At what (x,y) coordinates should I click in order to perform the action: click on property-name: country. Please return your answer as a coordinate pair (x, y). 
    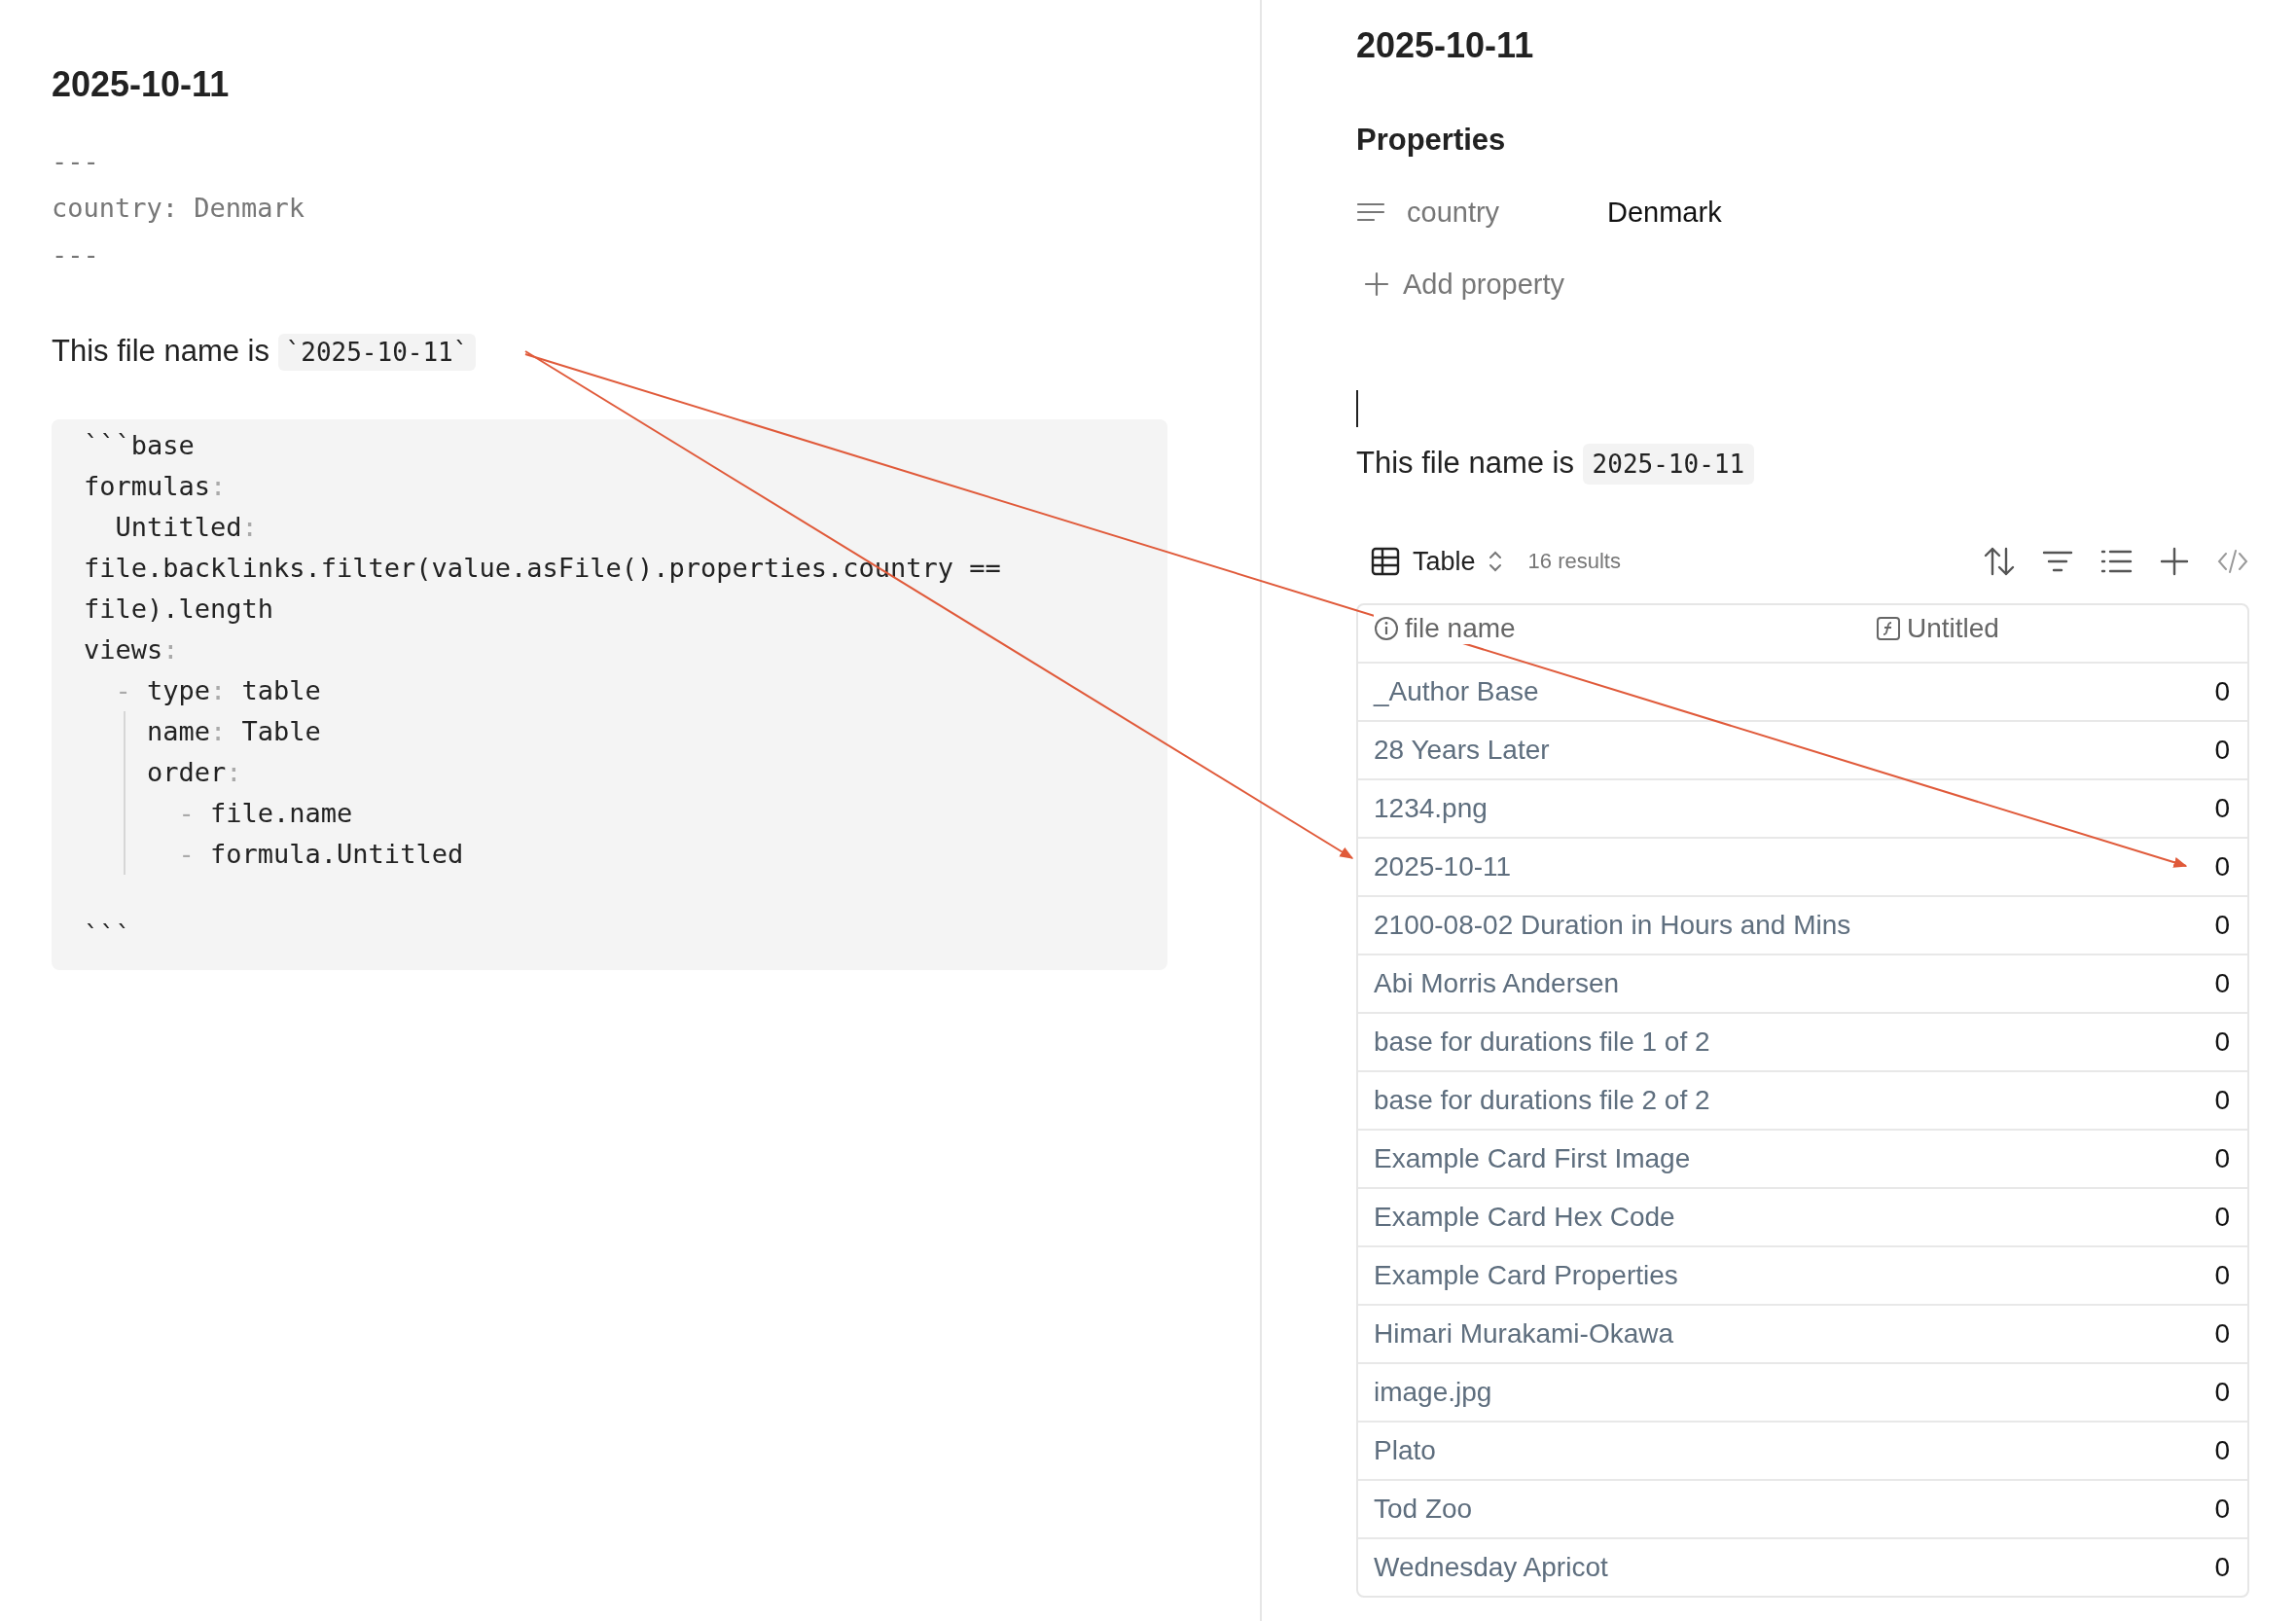
    Looking at the image, I should click on (1507, 213).